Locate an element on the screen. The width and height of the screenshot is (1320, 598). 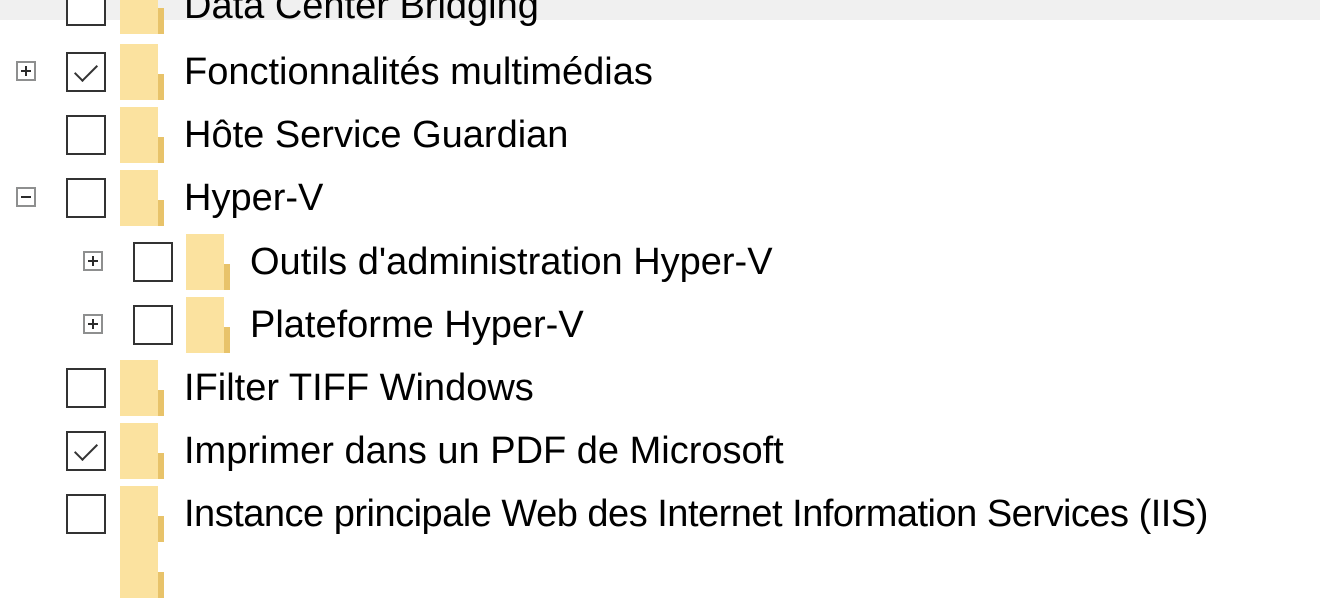
collapse-icon is located at coordinates (26, 197).